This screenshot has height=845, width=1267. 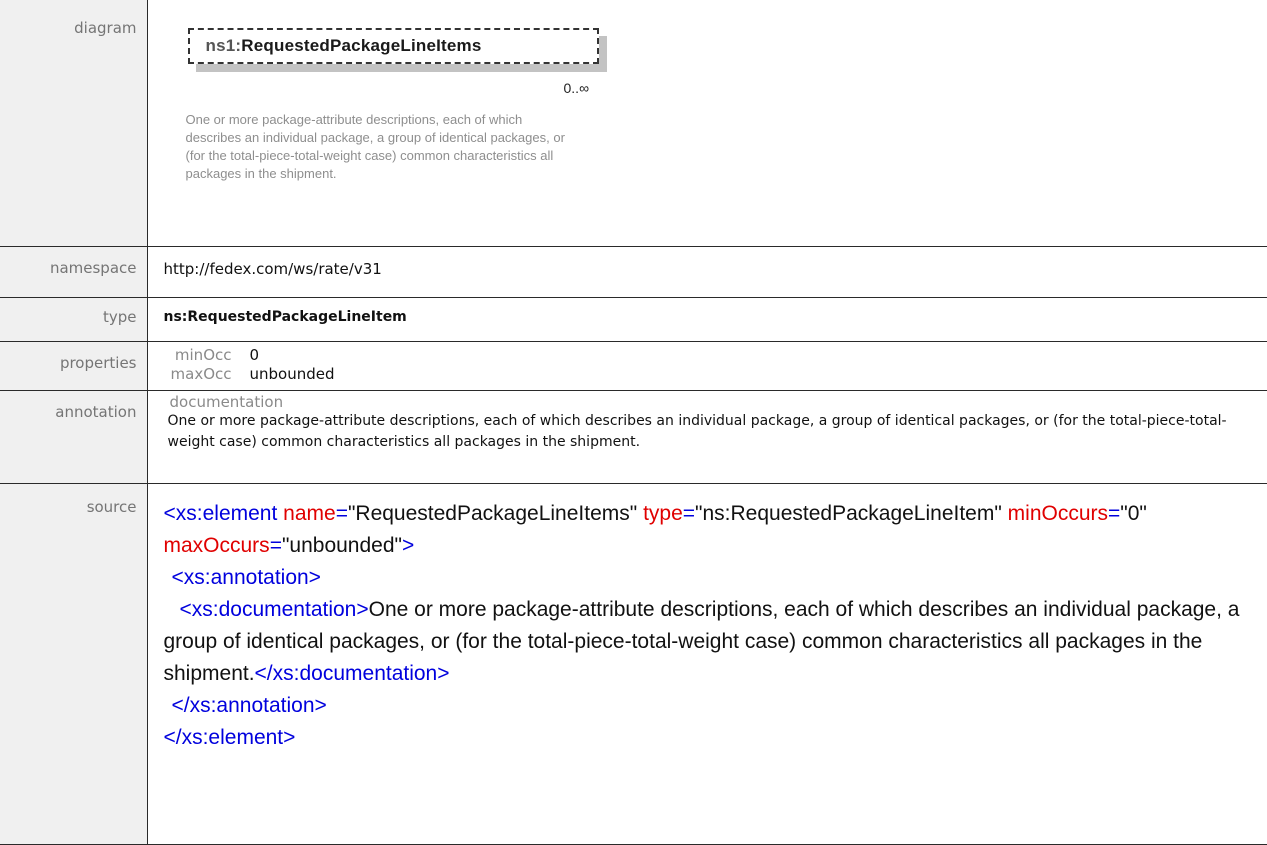 I want to click on element-box: ns1:RequestedPackageLineItems, so click(x=393, y=46).